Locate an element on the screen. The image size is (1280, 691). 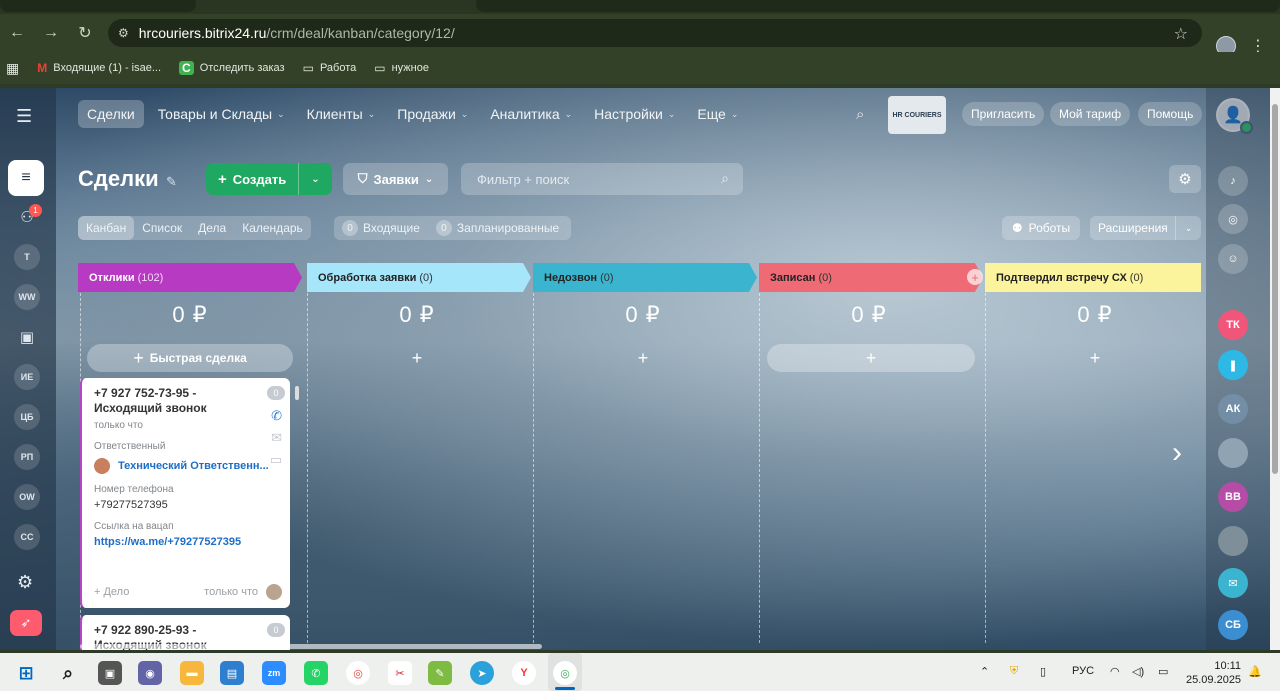
settings-gear-icon: ⚙ is located at coordinates (25, 582).